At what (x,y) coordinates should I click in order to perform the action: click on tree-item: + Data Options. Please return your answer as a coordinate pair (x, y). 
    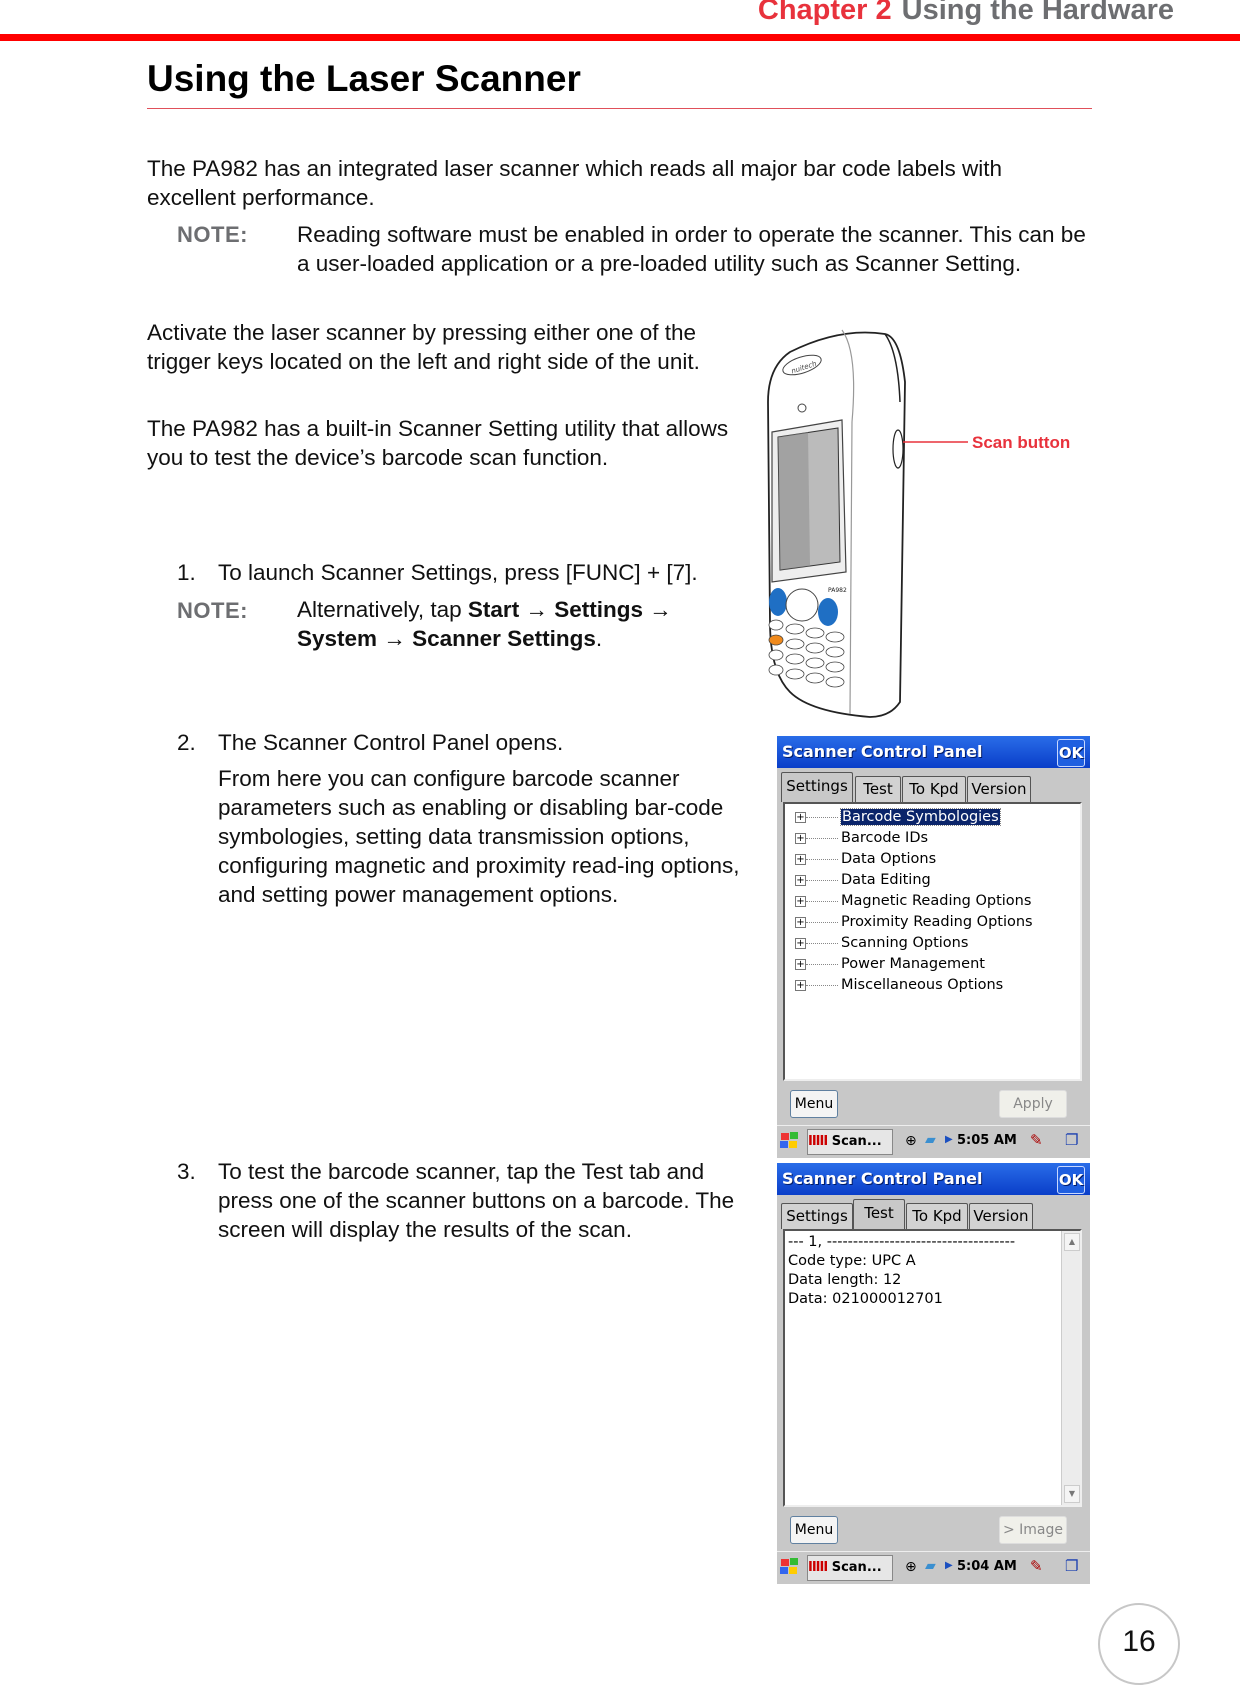
    Looking at the image, I should click on (932, 859).